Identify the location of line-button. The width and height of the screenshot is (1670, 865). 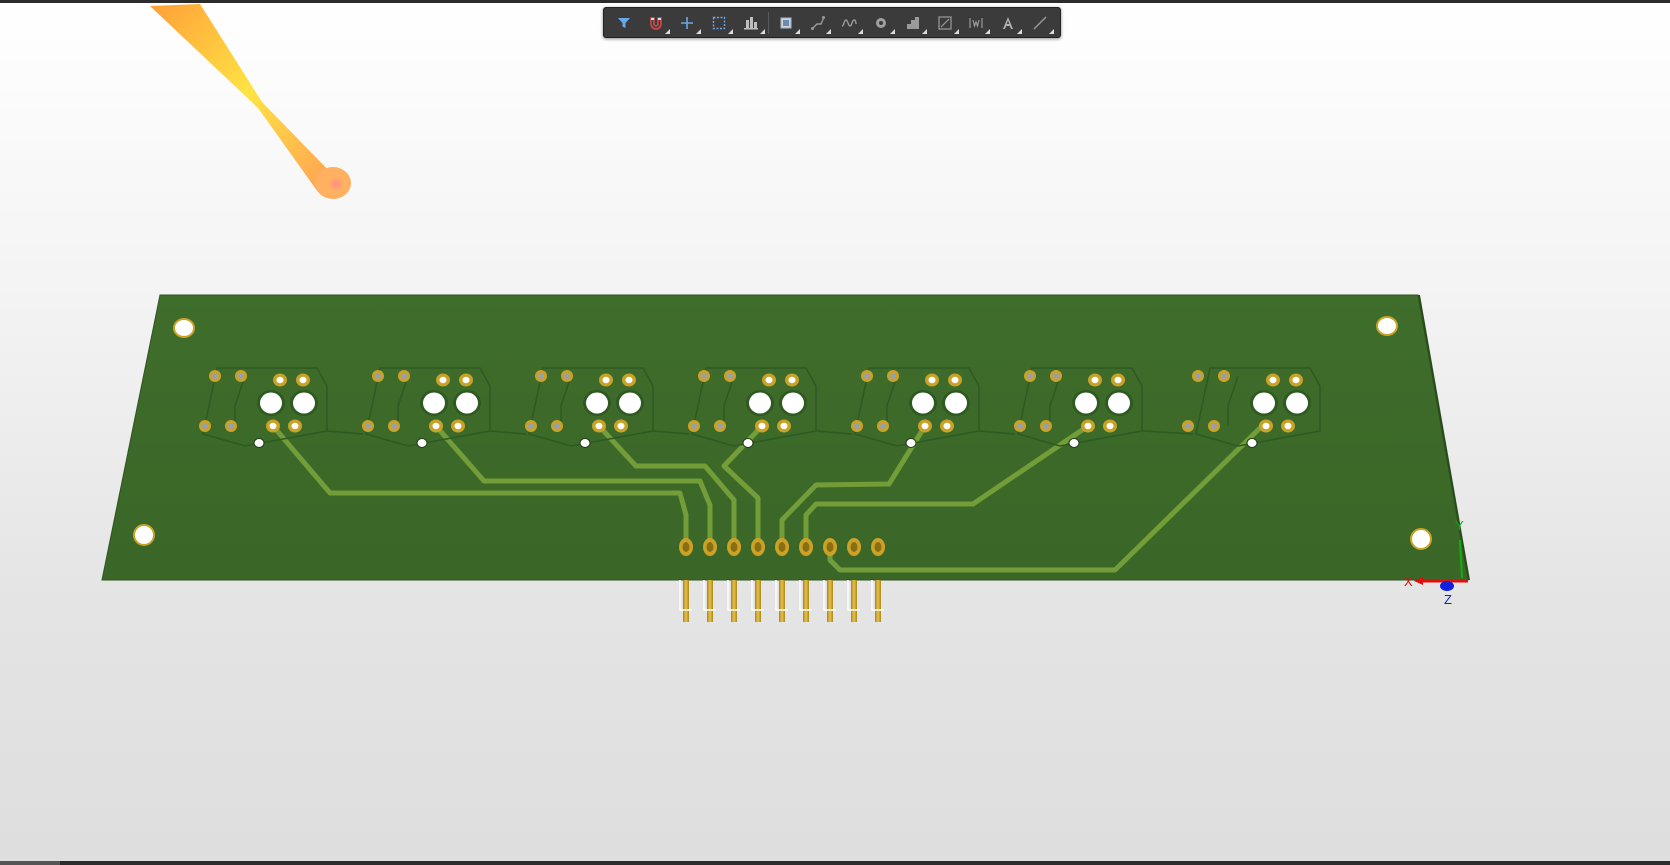
(1040, 23).